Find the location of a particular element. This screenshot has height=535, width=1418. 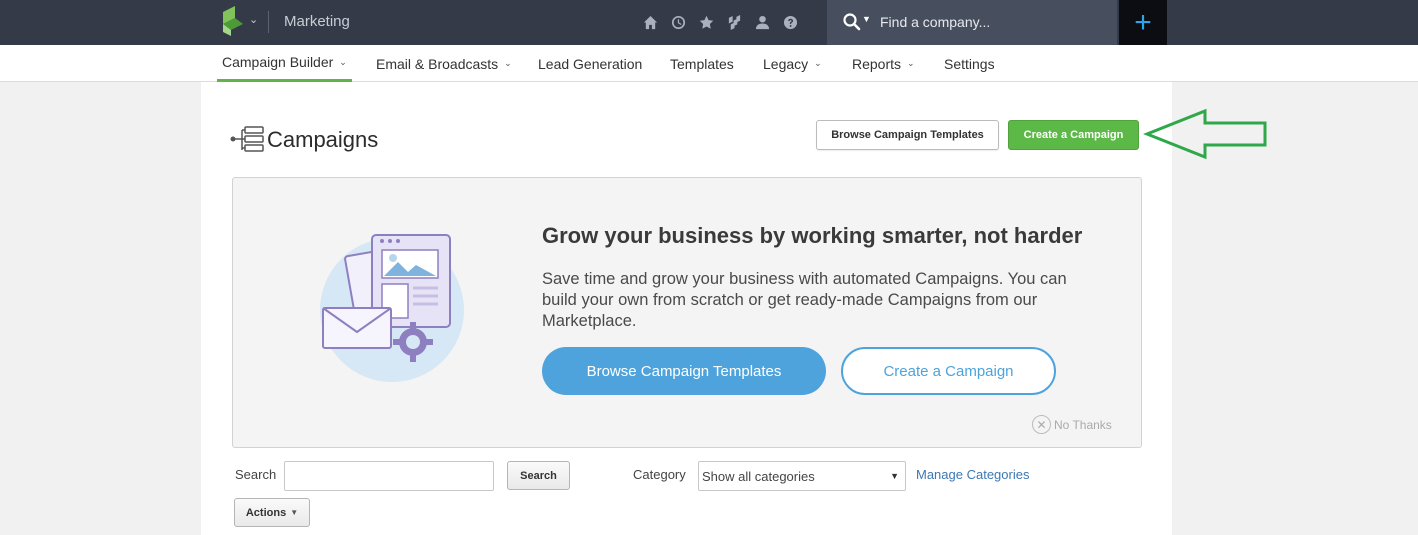

search-label: Search is located at coordinates (256, 474).